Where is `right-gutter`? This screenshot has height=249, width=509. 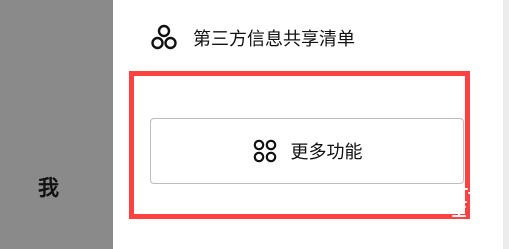
right-gutter is located at coordinates (506, 124).